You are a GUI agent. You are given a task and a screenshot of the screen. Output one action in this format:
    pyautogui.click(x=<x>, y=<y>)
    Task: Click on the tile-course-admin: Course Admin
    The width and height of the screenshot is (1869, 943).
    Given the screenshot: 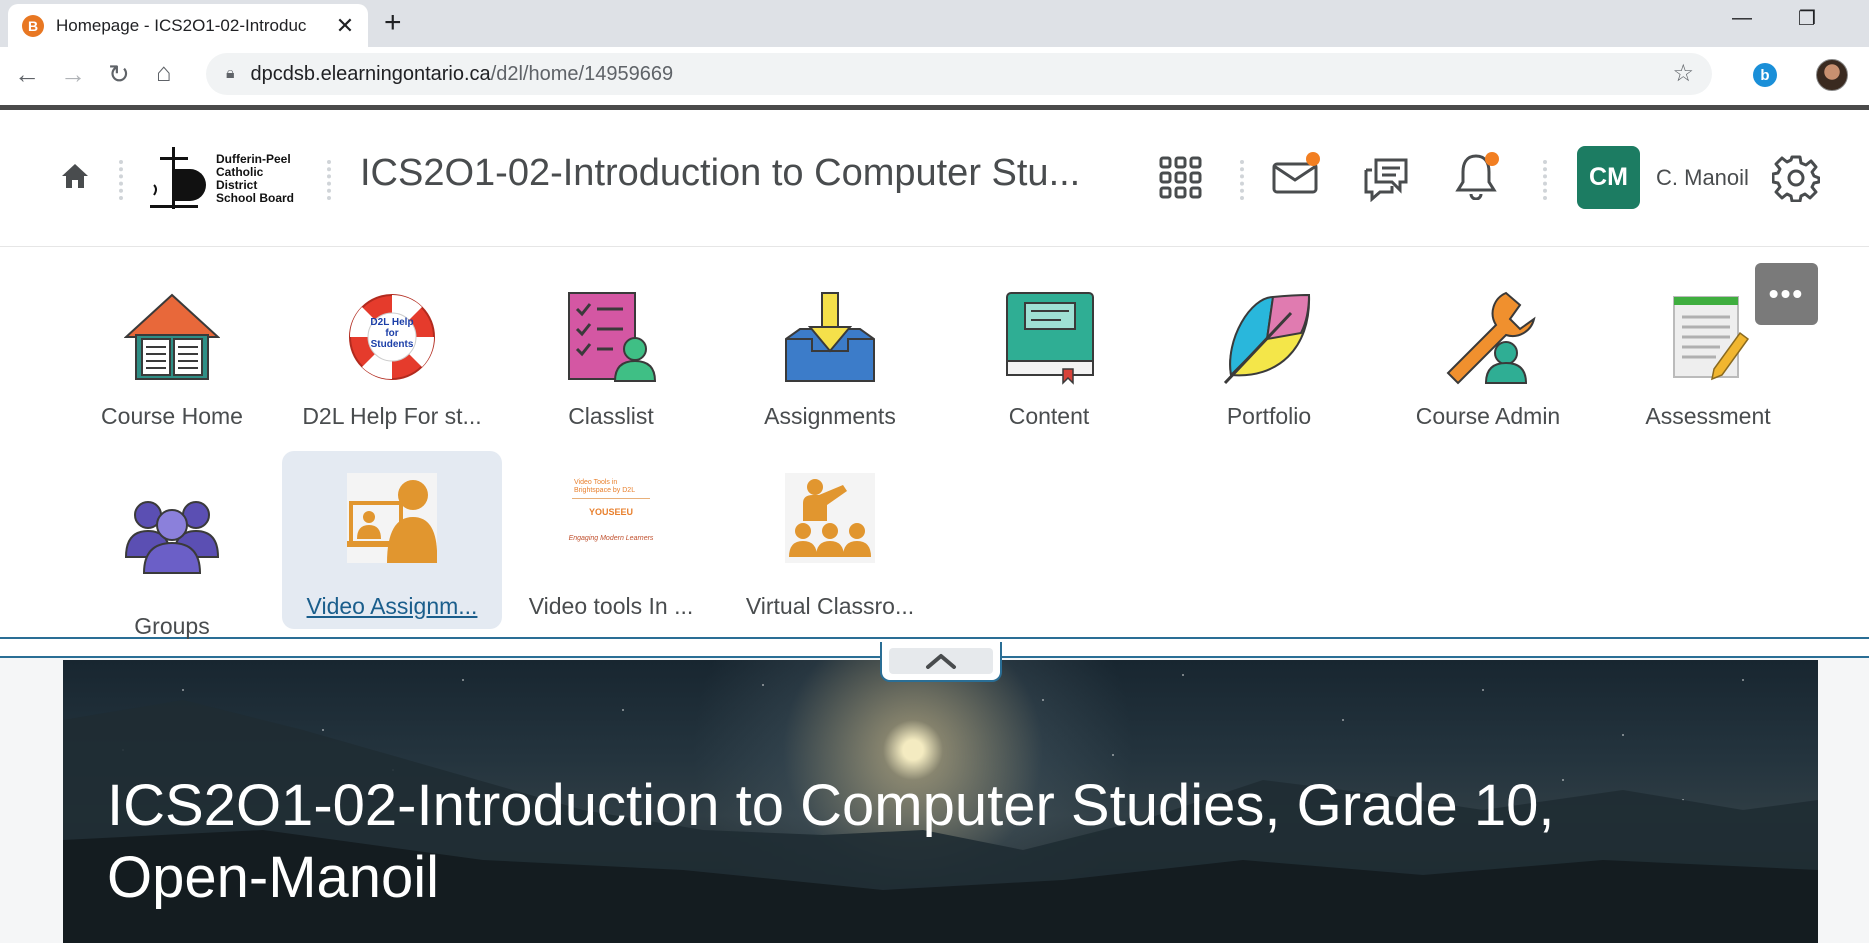 What is the action you would take?
    pyautogui.click(x=1488, y=338)
    